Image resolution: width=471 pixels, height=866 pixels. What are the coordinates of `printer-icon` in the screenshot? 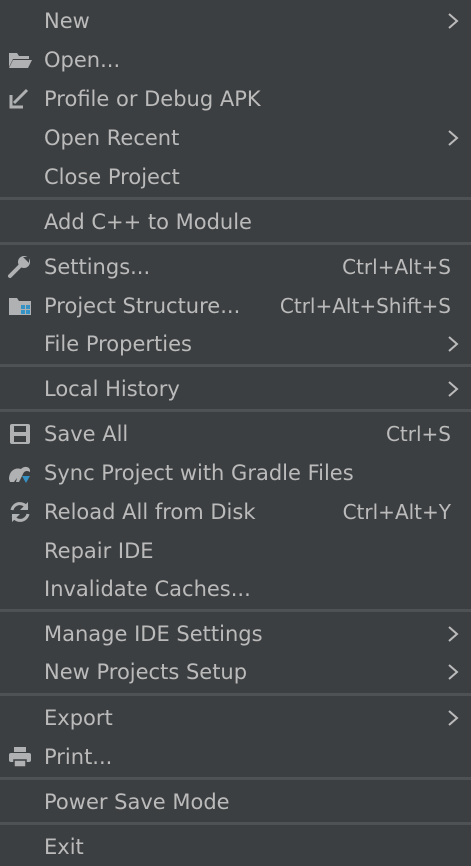 It's located at (20, 757).